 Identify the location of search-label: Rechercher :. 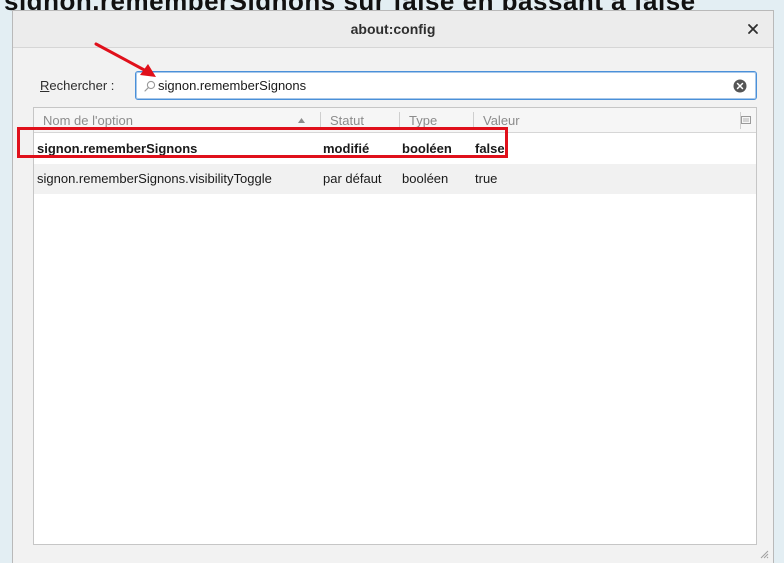
(77, 85).